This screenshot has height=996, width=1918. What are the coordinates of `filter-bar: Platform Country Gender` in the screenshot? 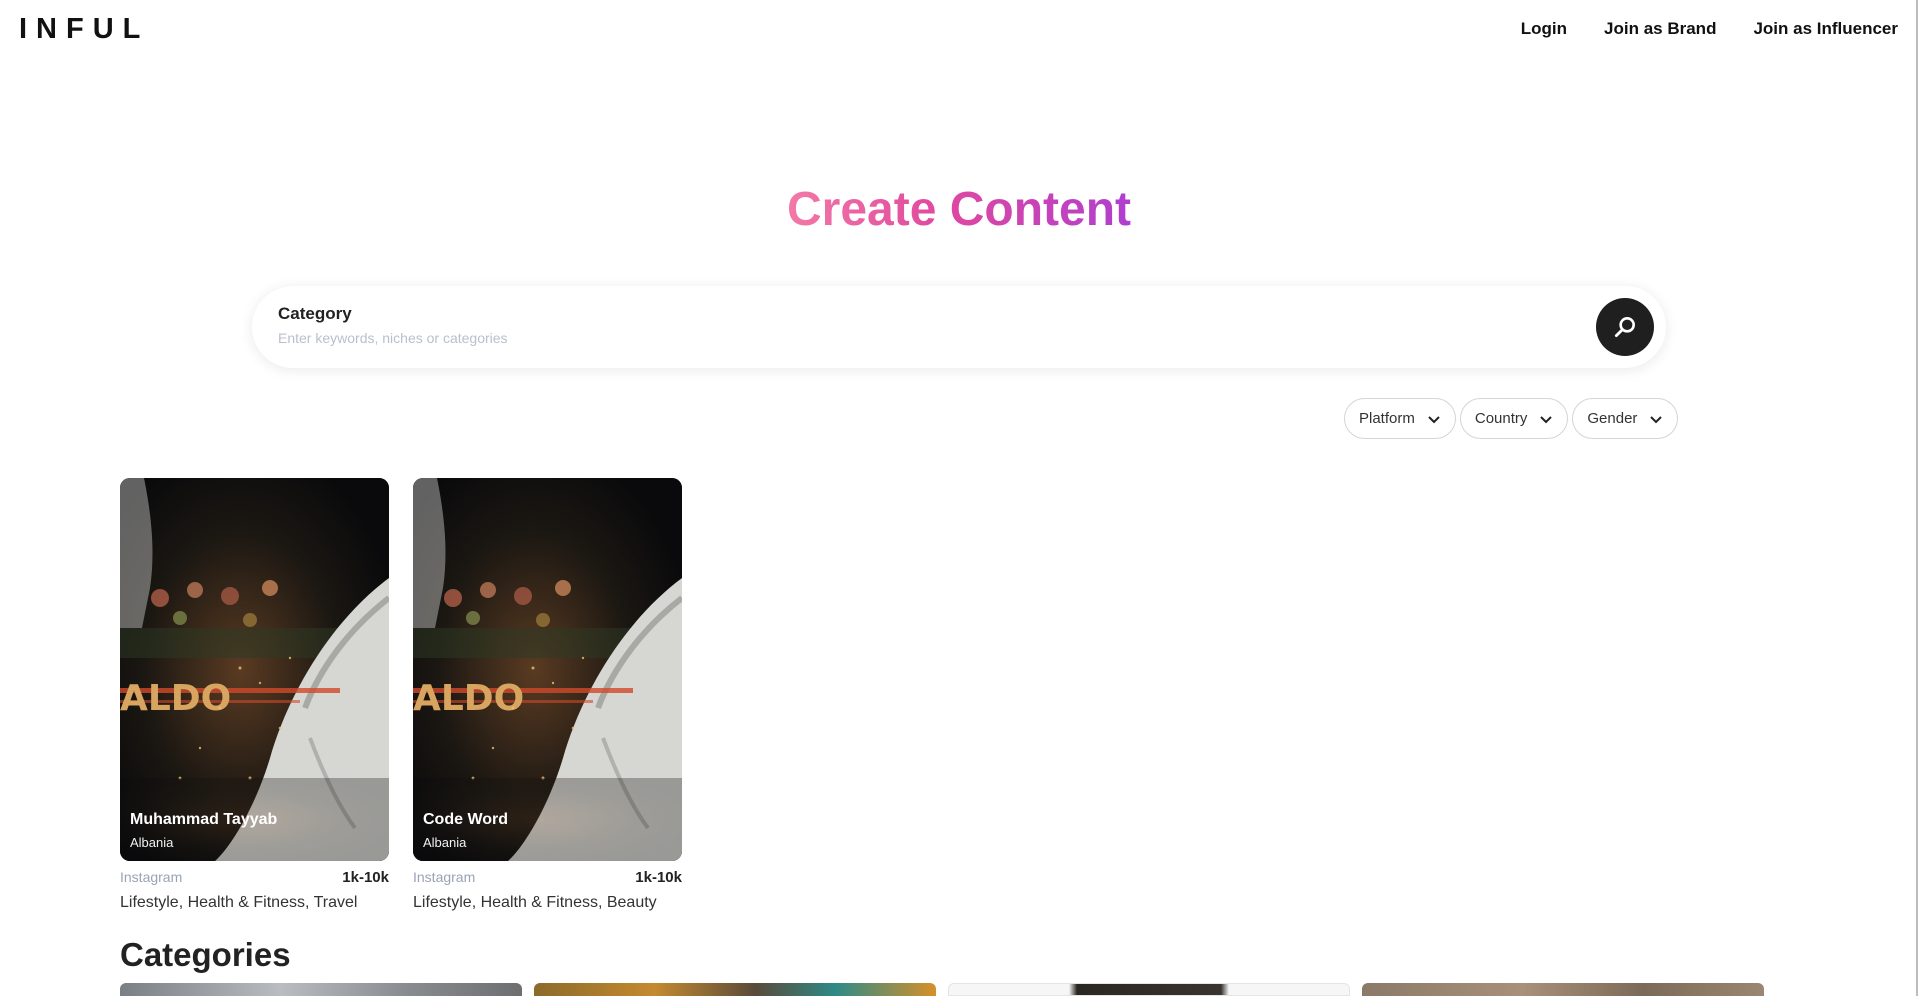 It's located at (1511, 418).